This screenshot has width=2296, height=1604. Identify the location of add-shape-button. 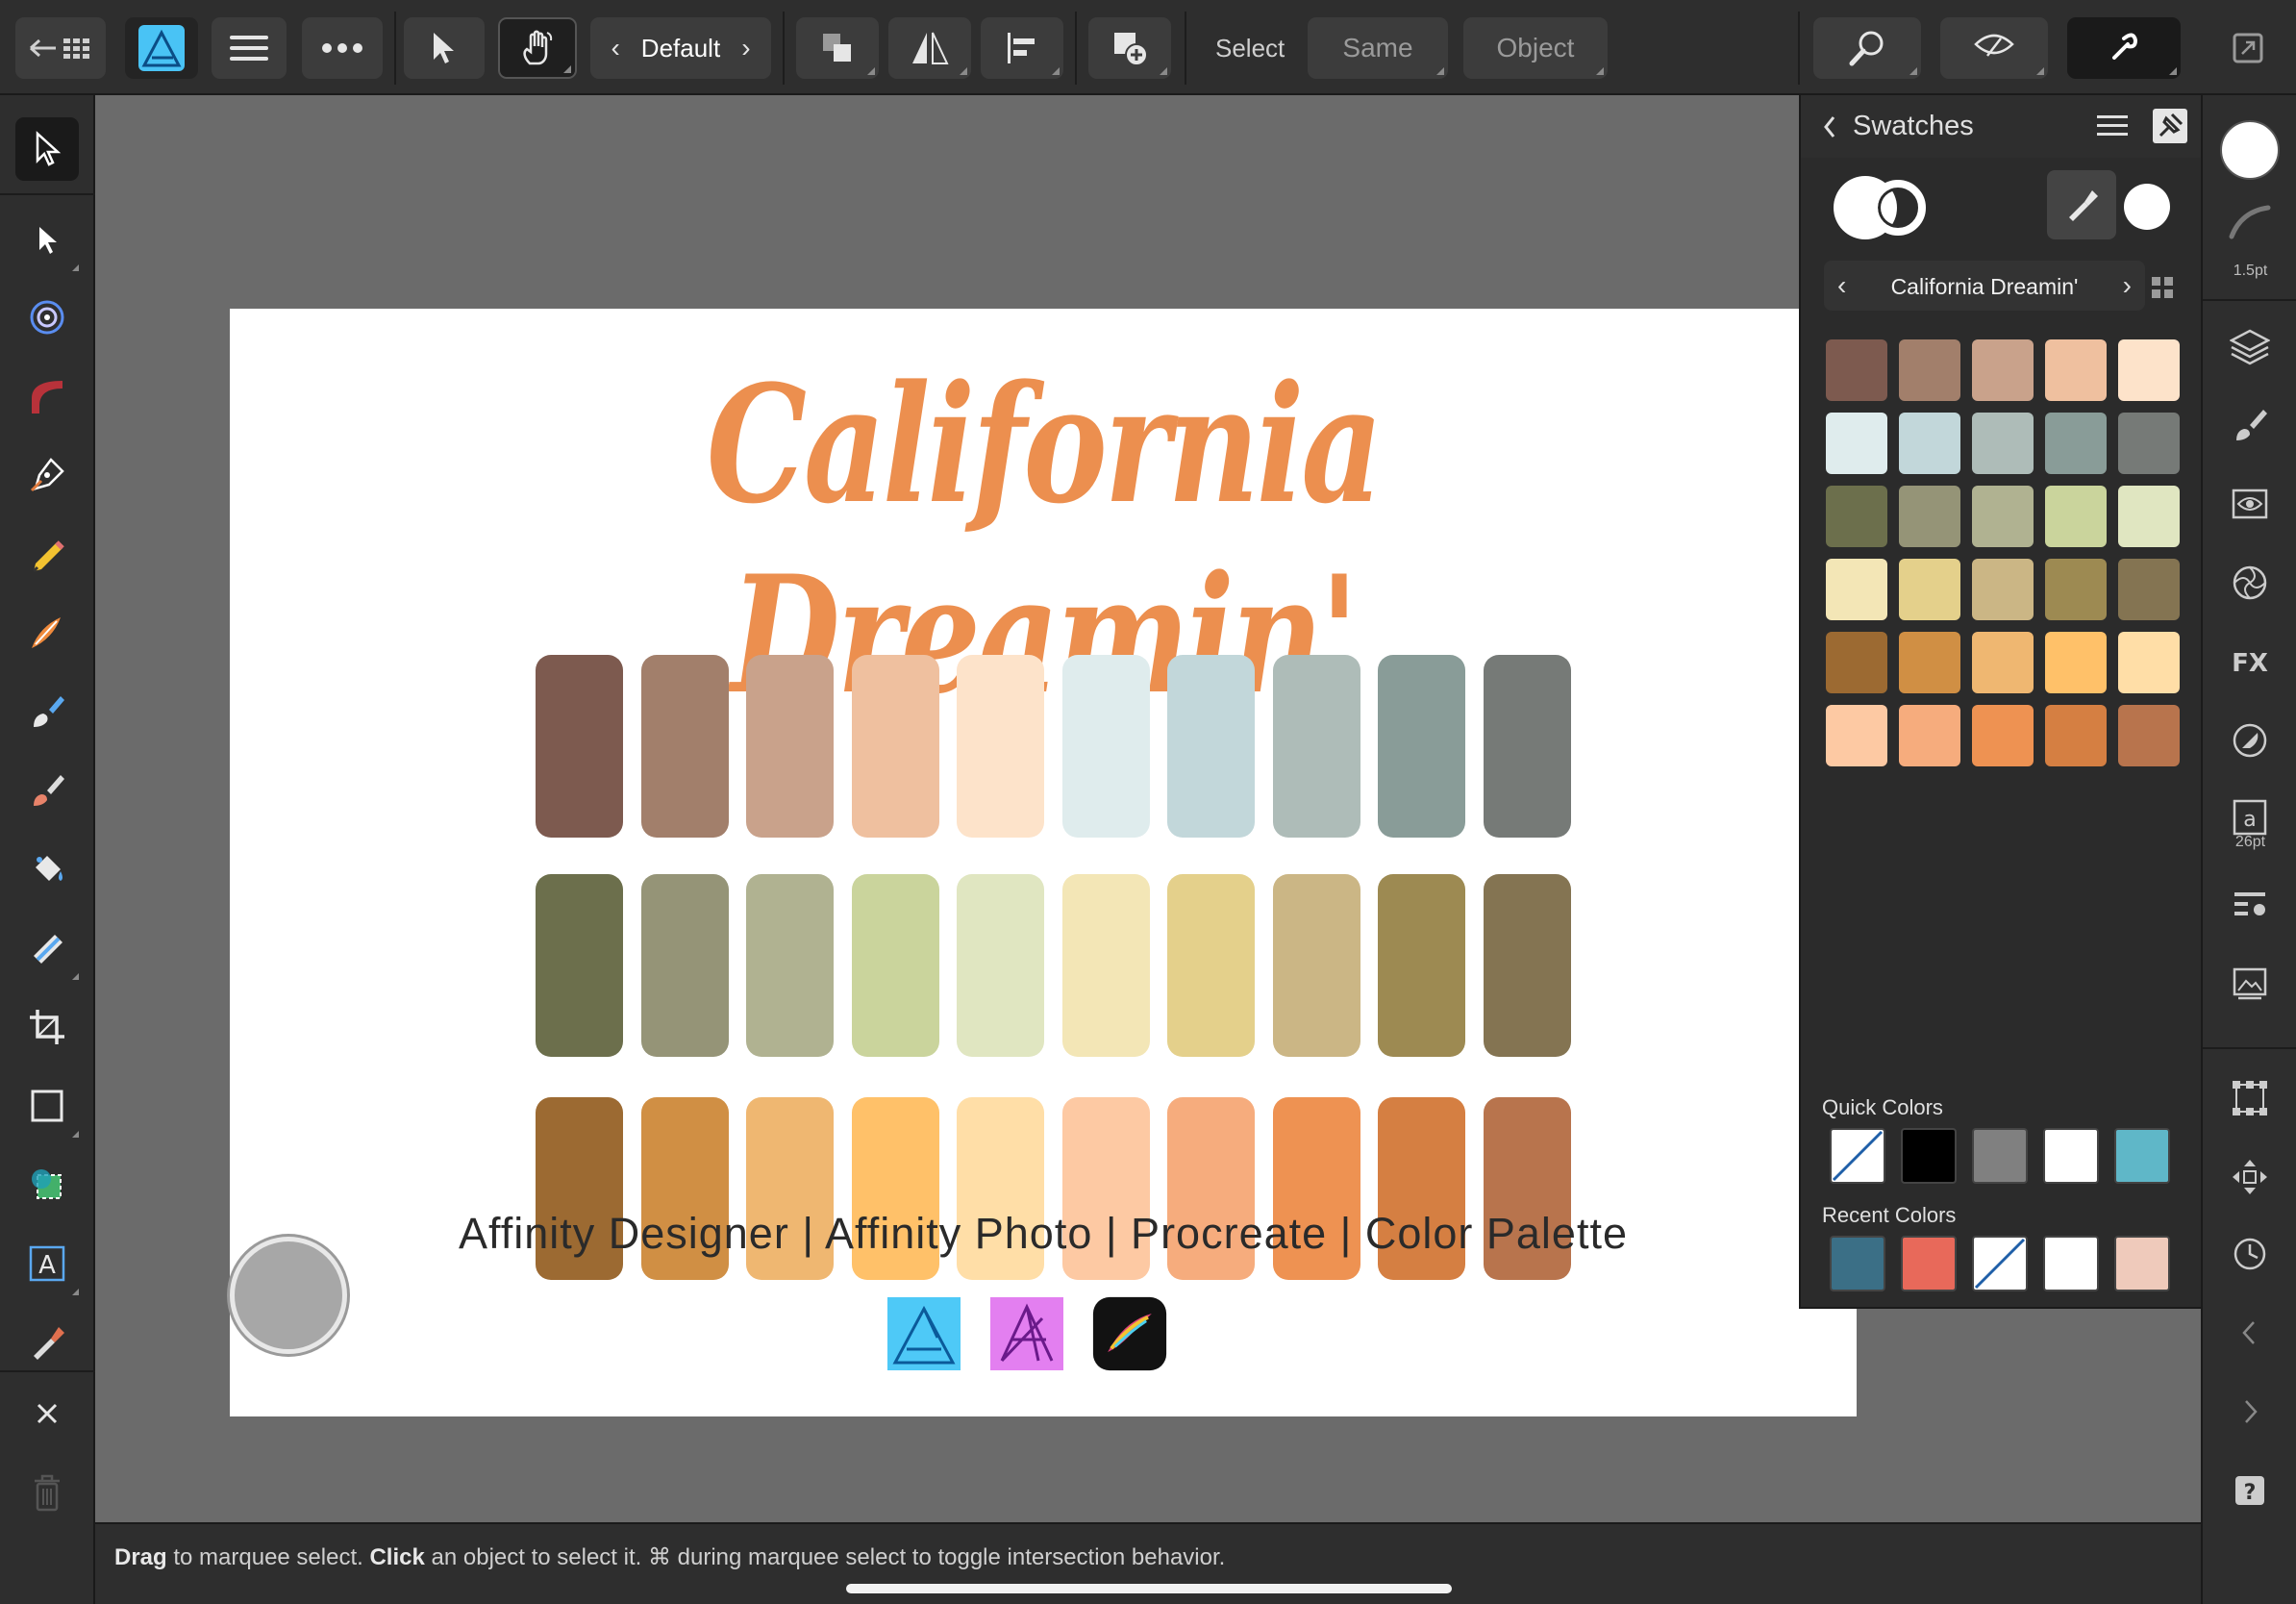
(1129, 48).